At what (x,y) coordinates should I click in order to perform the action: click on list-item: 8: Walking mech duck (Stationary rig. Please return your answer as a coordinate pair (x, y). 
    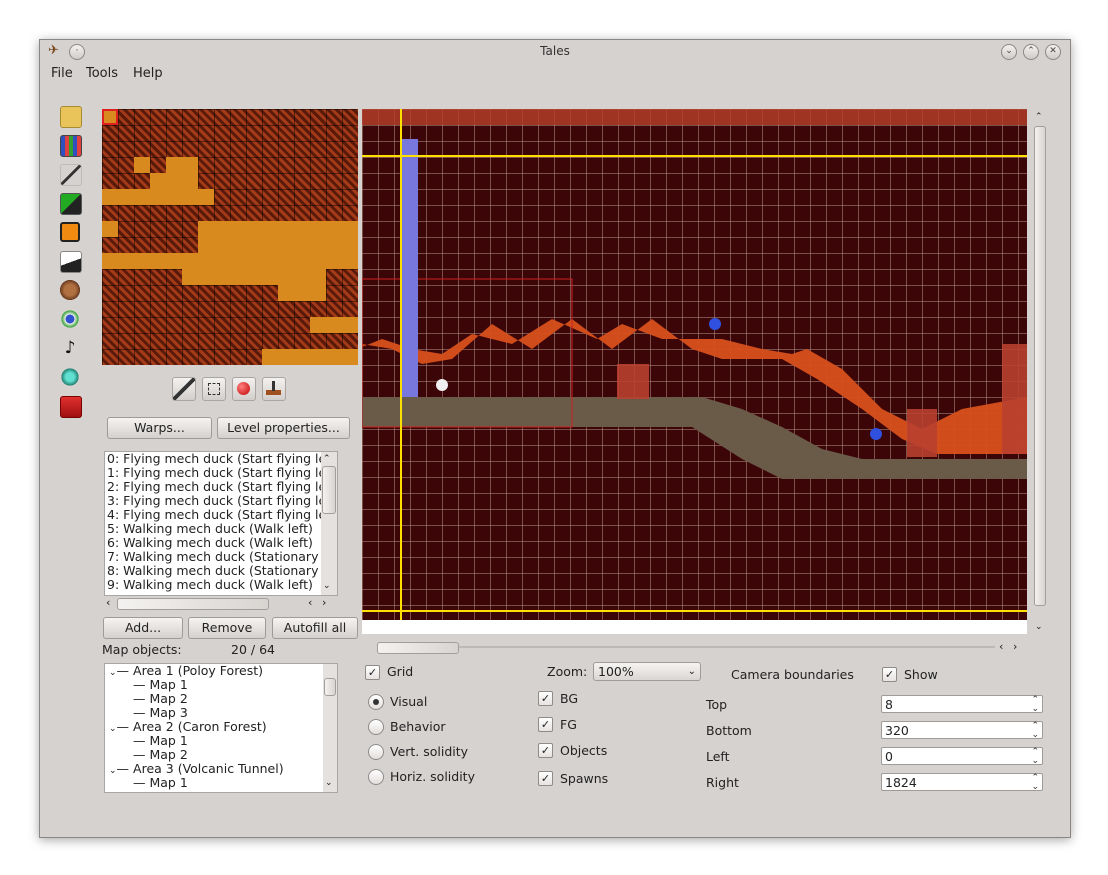
    Looking at the image, I should click on (221, 571).